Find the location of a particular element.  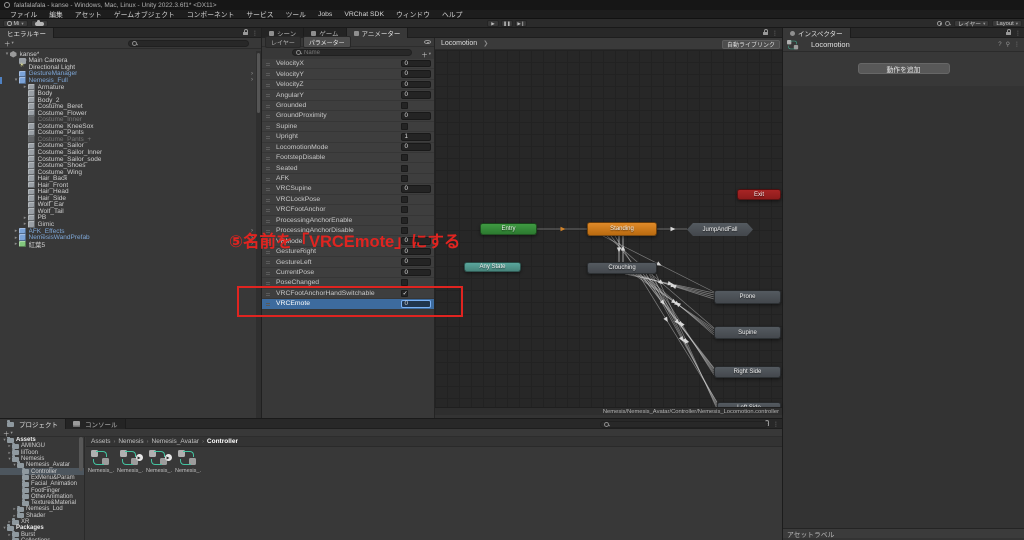

state-node-exit: Exit is located at coordinates (759, 194).